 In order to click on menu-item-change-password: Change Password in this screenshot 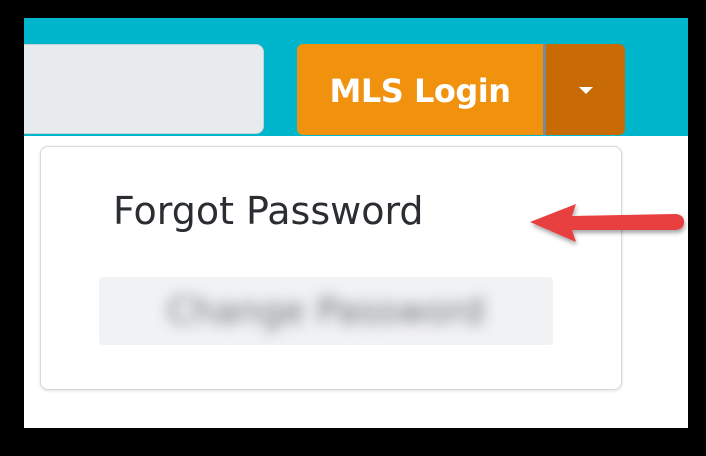, I will do `click(326, 311)`.